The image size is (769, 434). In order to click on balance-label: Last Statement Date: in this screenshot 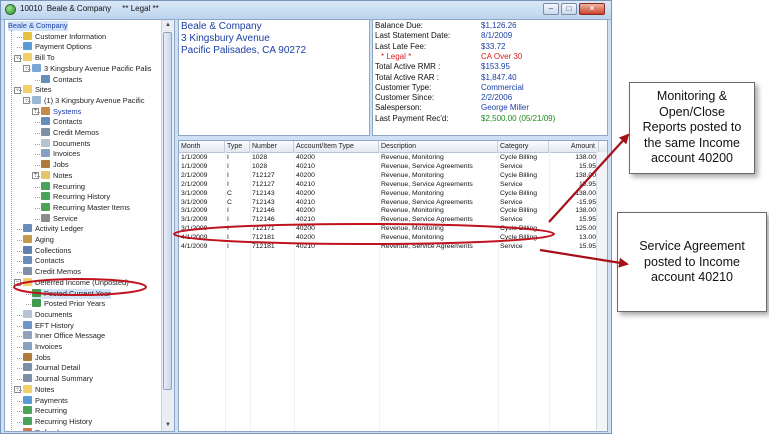, I will do `click(413, 36)`.